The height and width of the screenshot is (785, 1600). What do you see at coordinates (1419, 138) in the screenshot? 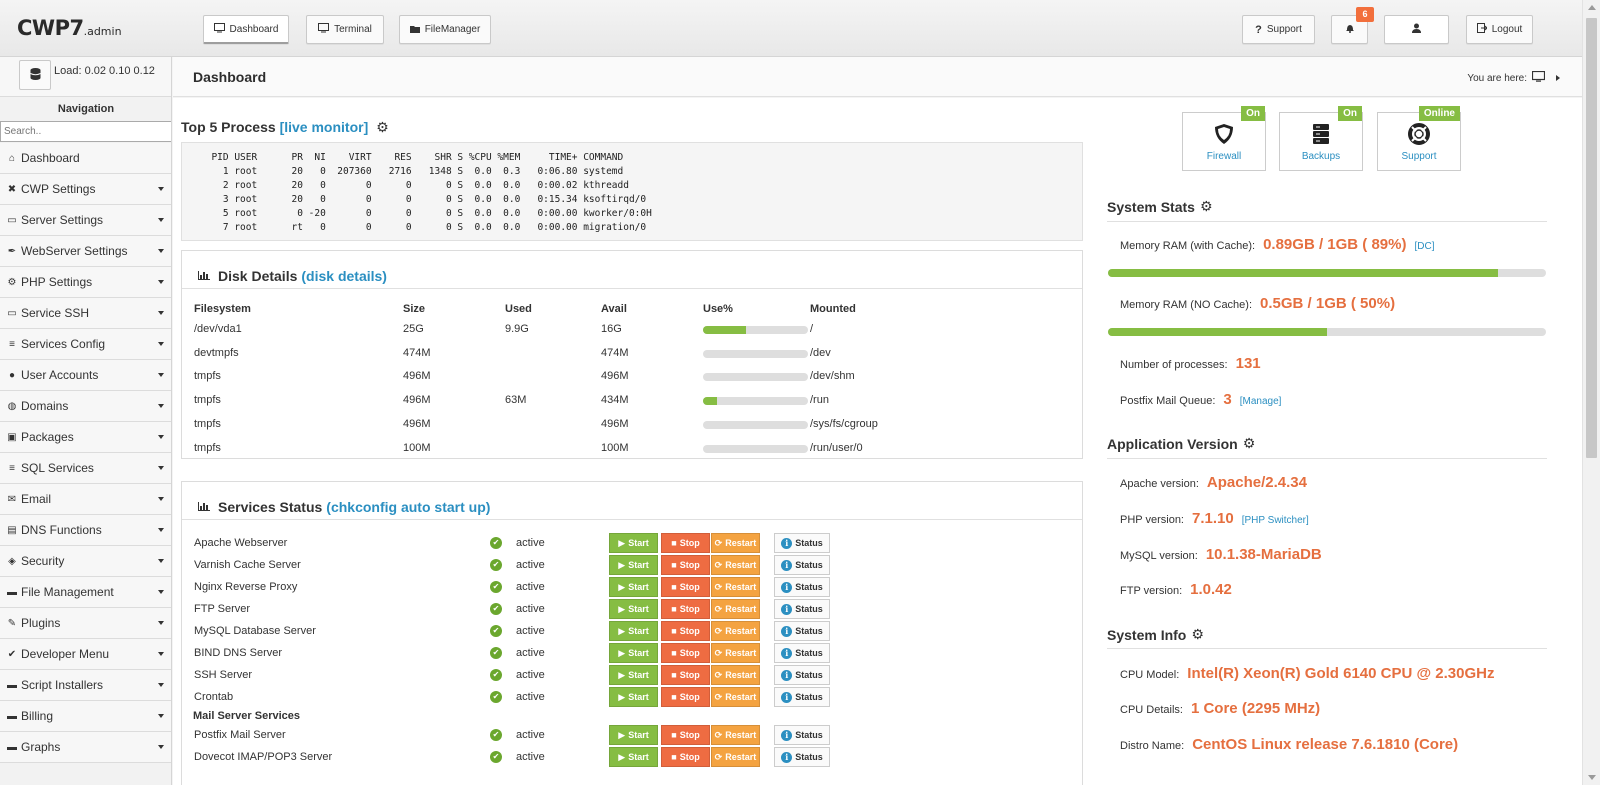
I see `support-quicklink: Online Support` at bounding box center [1419, 138].